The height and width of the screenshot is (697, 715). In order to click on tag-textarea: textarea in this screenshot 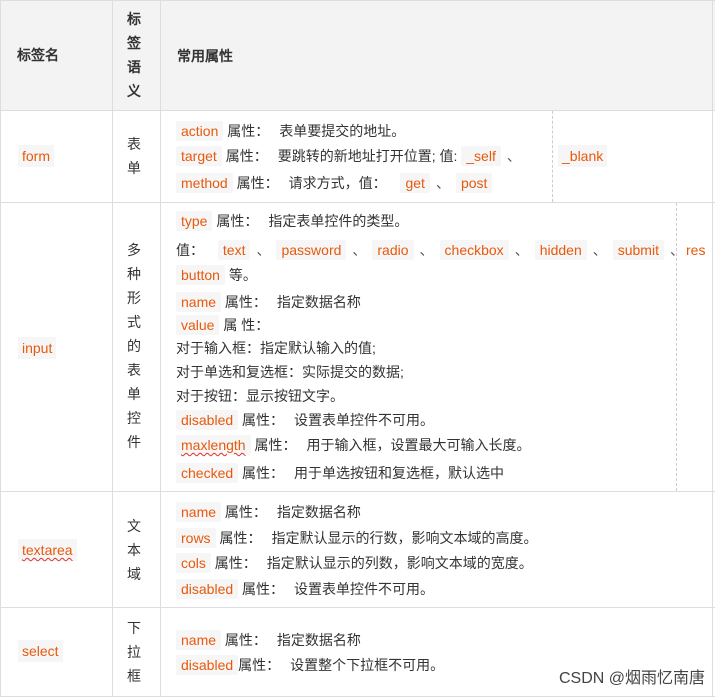, I will do `click(47, 550)`.